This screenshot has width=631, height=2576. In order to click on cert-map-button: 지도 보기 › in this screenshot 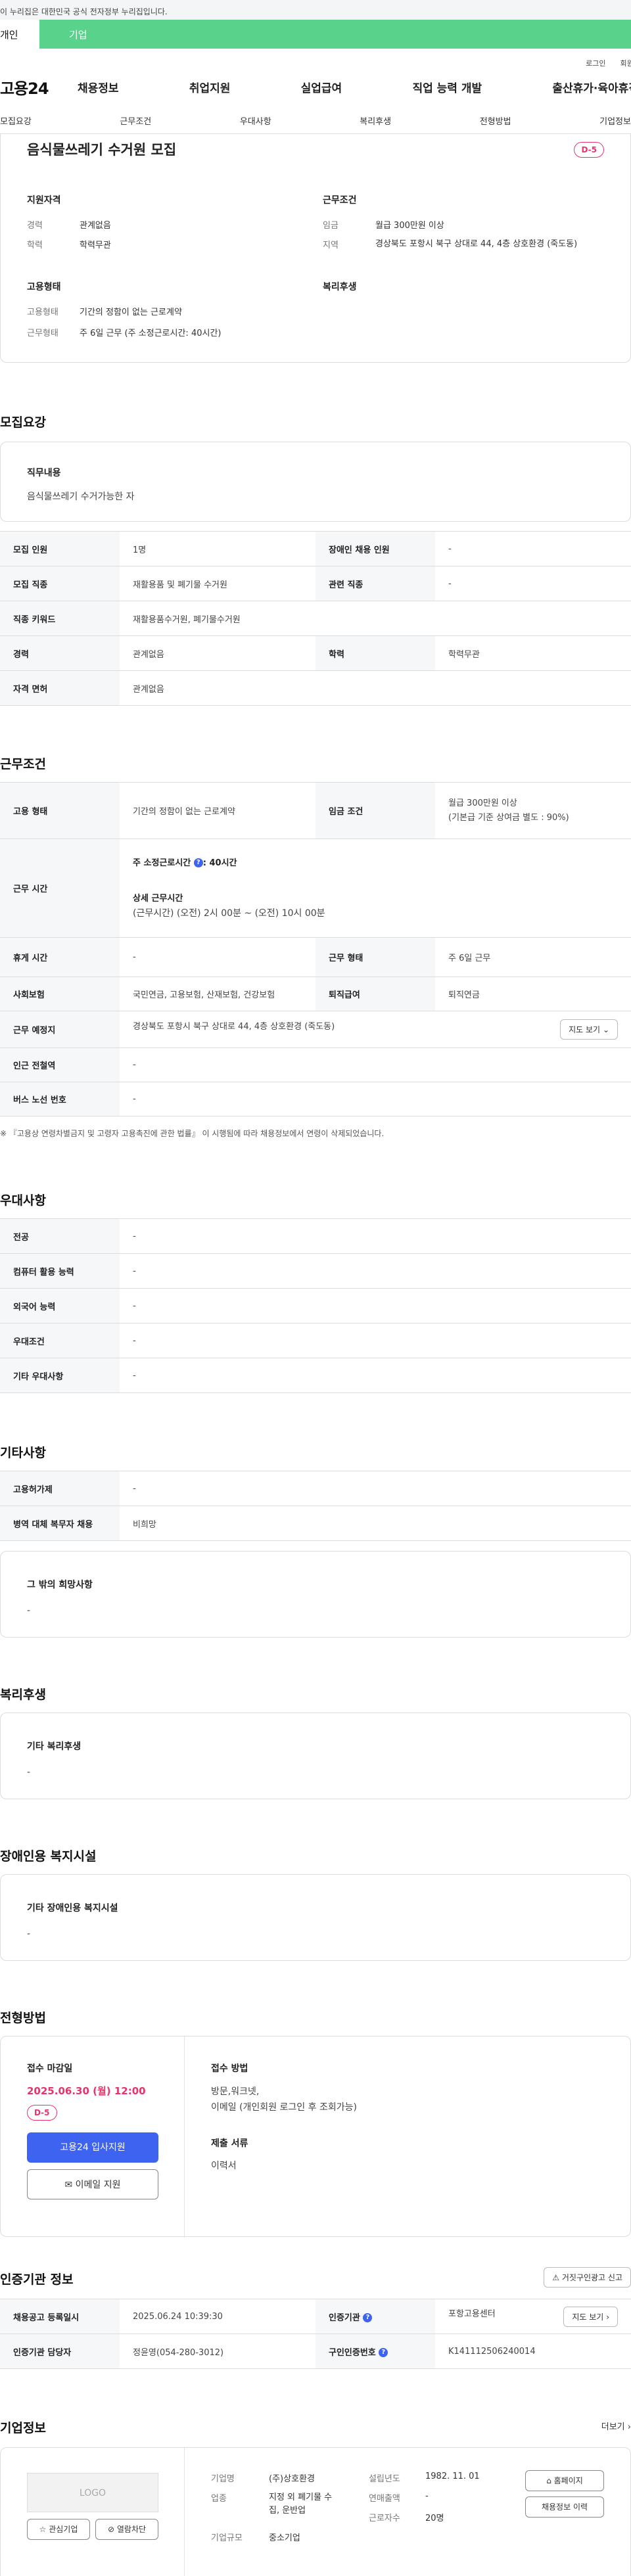, I will do `click(591, 2316)`.